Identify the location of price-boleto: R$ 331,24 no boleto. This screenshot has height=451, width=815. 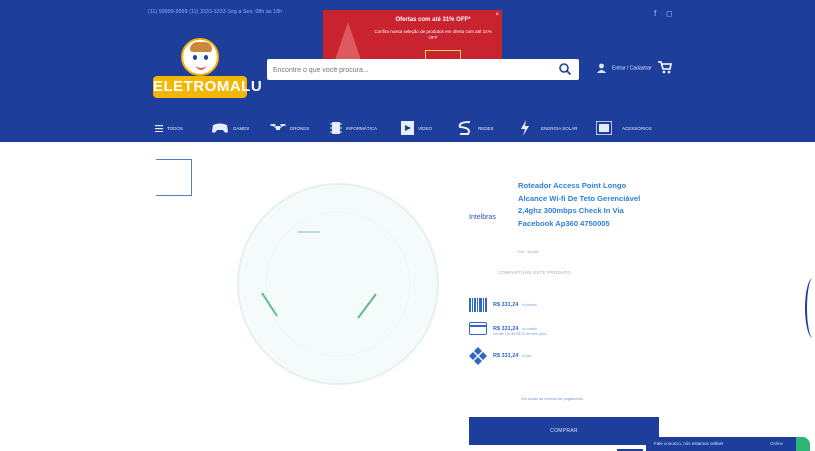
(503, 305).